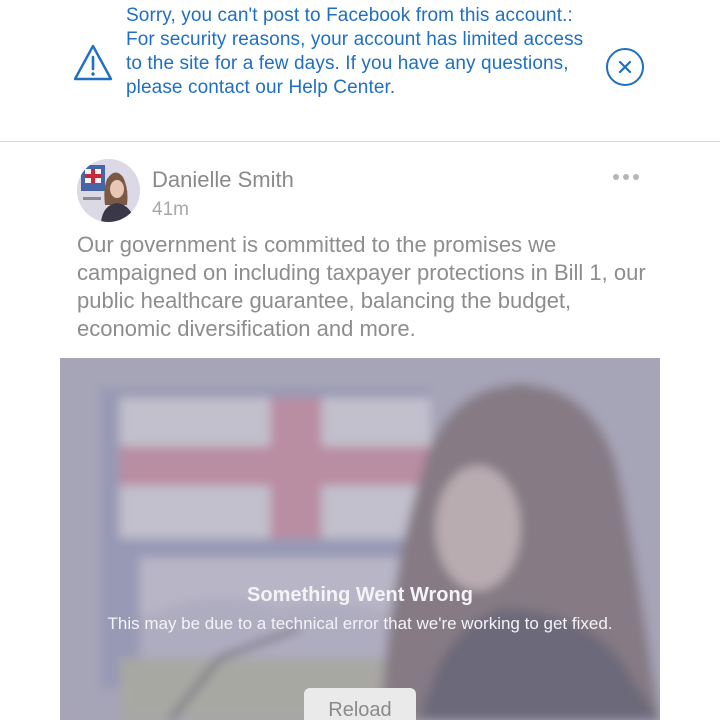  Describe the element at coordinates (616, 177) in the screenshot. I see `more-dots-icon` at that location.